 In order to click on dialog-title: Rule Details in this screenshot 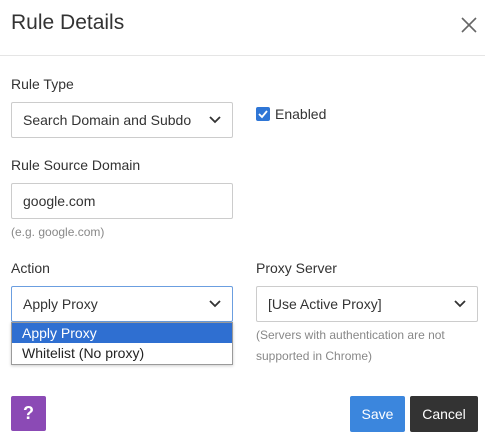, I will do `click(68, 22)`.